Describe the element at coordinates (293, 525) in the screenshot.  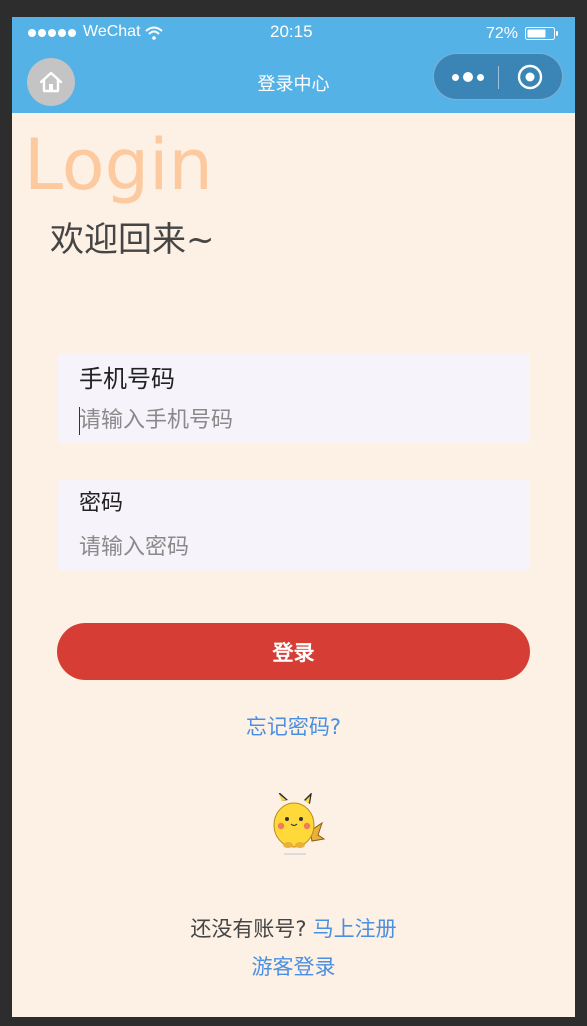
I see `password-field-card: 密码` at that location.